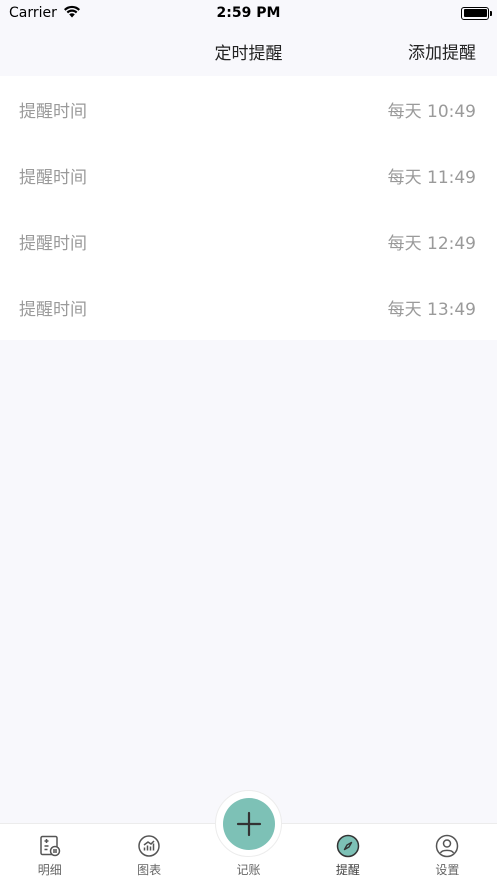 The image size is (497, 883). I want to click on plus-icon, so click(248, 823).